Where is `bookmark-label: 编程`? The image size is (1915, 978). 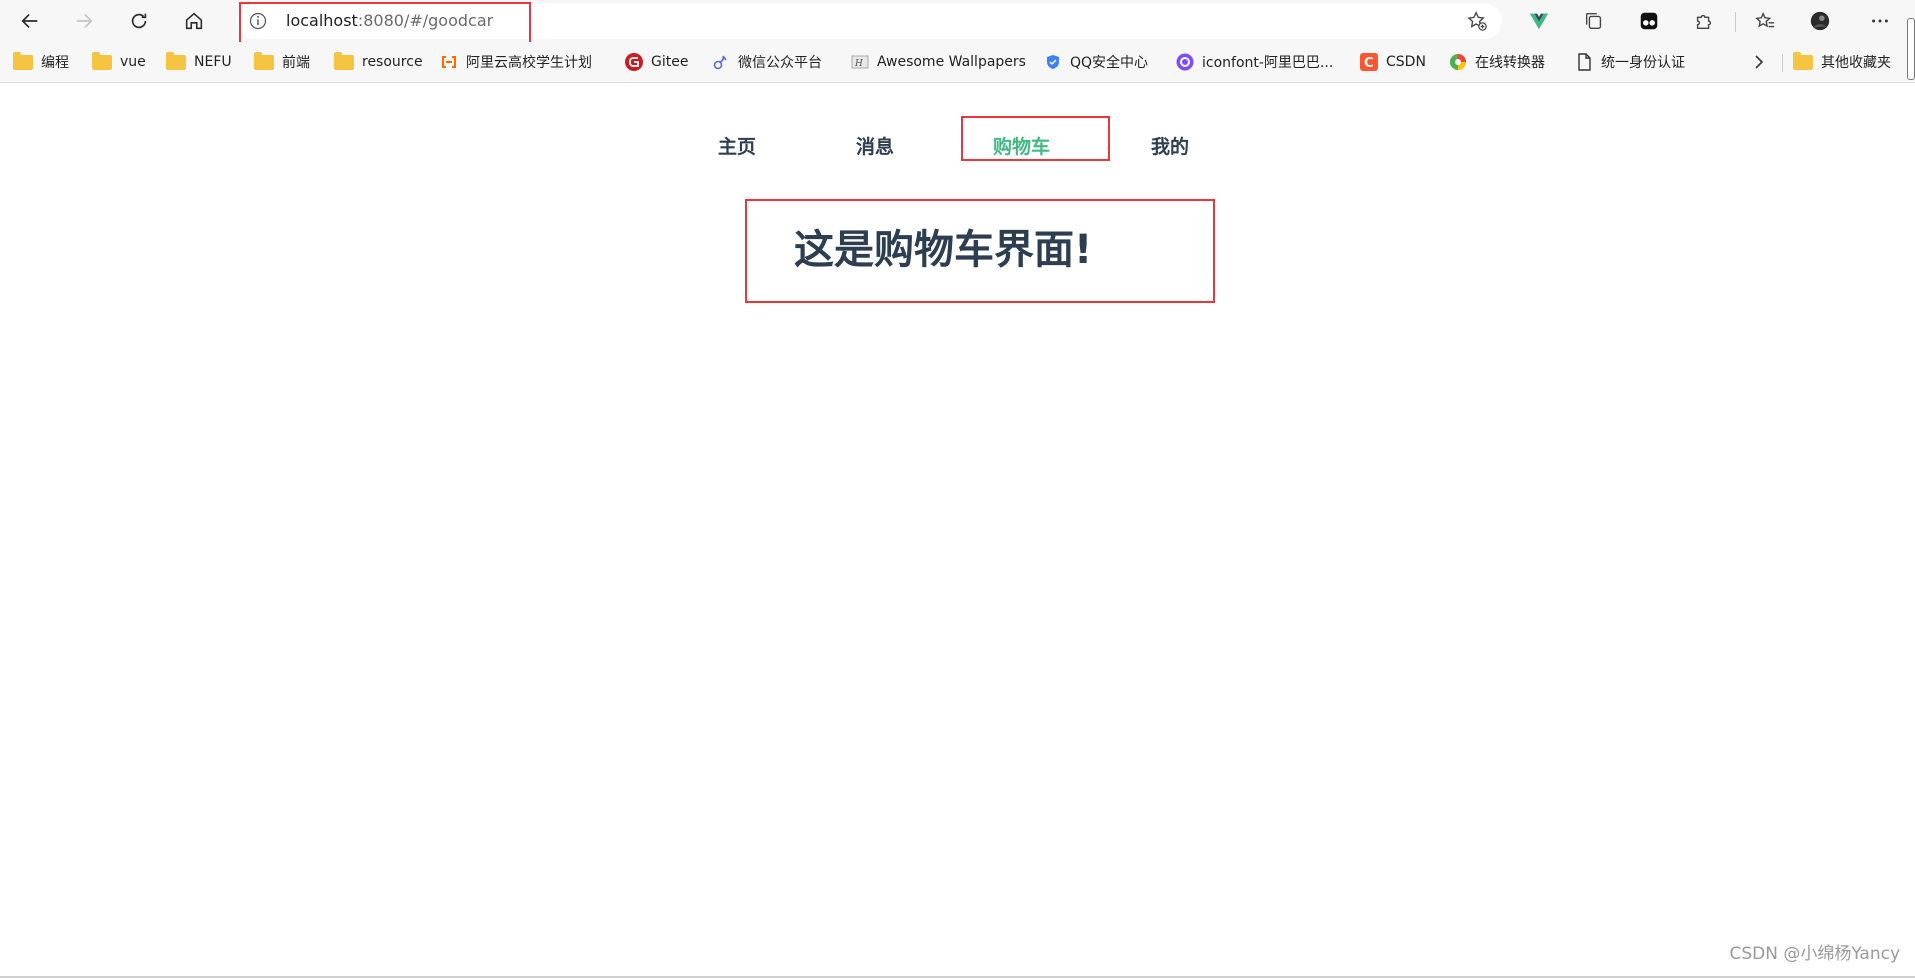
bookmark-label: 编程 is located at coordinates (55, 63).